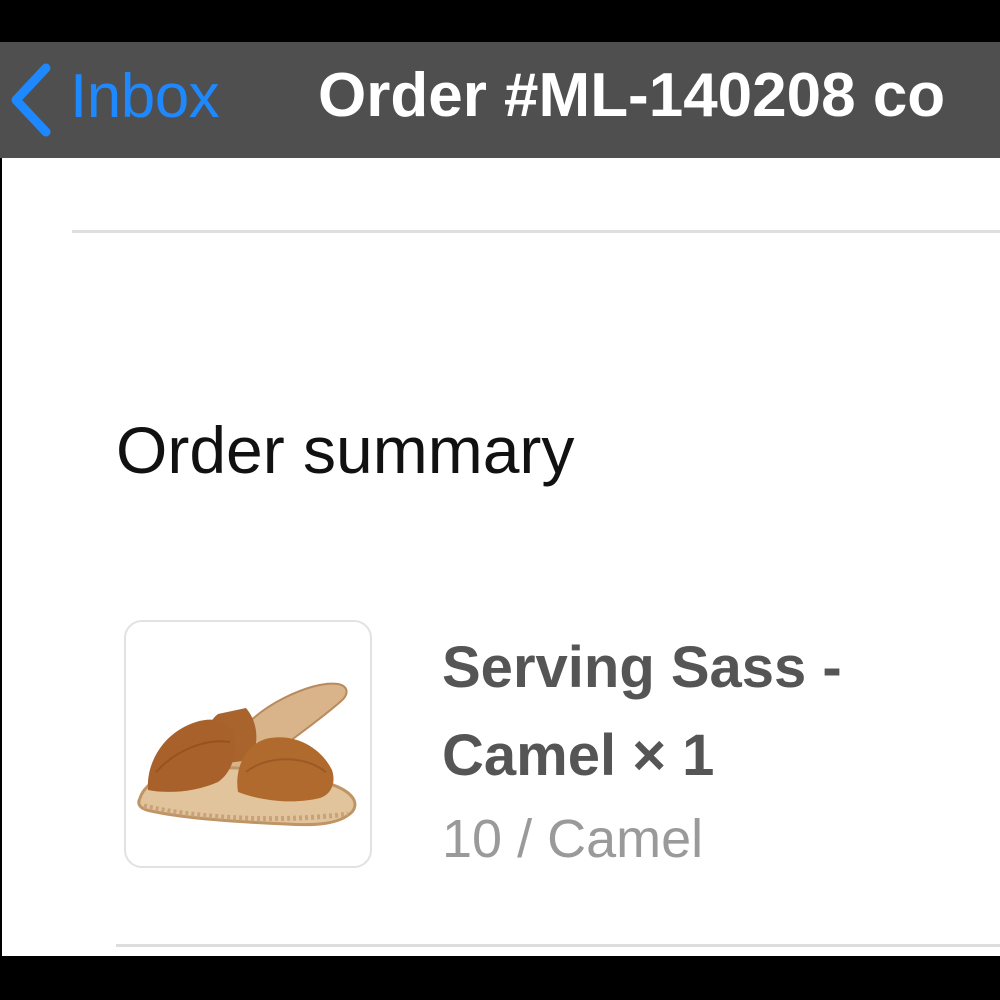  Describe the element at coordinates (642, 711) in the screenshot. I see `item-name: Serving Sass - Camel × 1` at that location.